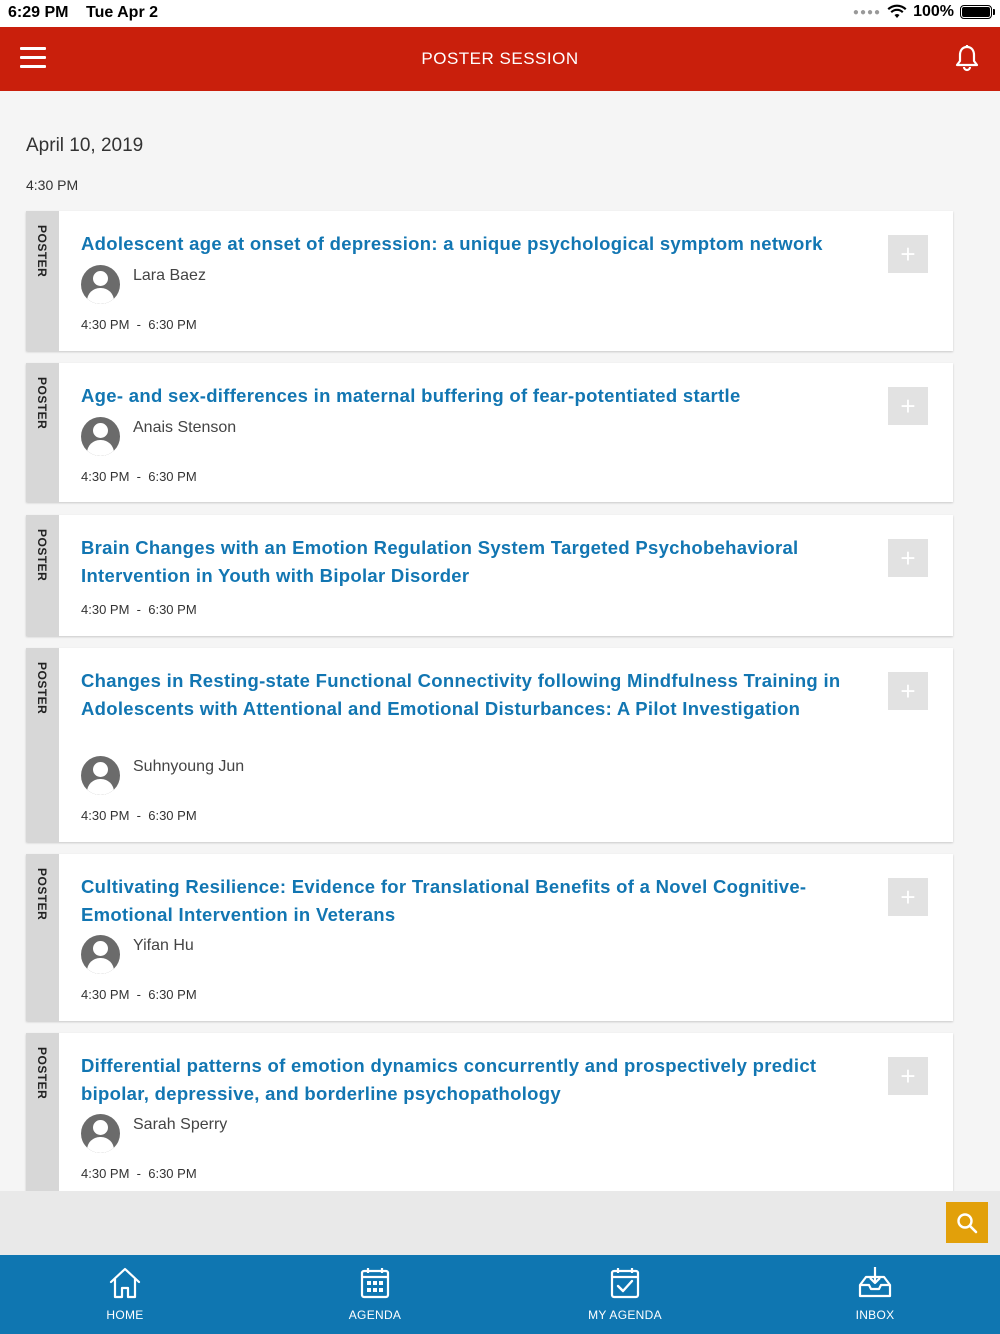 The width and height of the screenshot is (1000, 1334). Describe the element at coordinates (375, 1315) in the screenshot. I see `tab-label: AGENDA` at that location.